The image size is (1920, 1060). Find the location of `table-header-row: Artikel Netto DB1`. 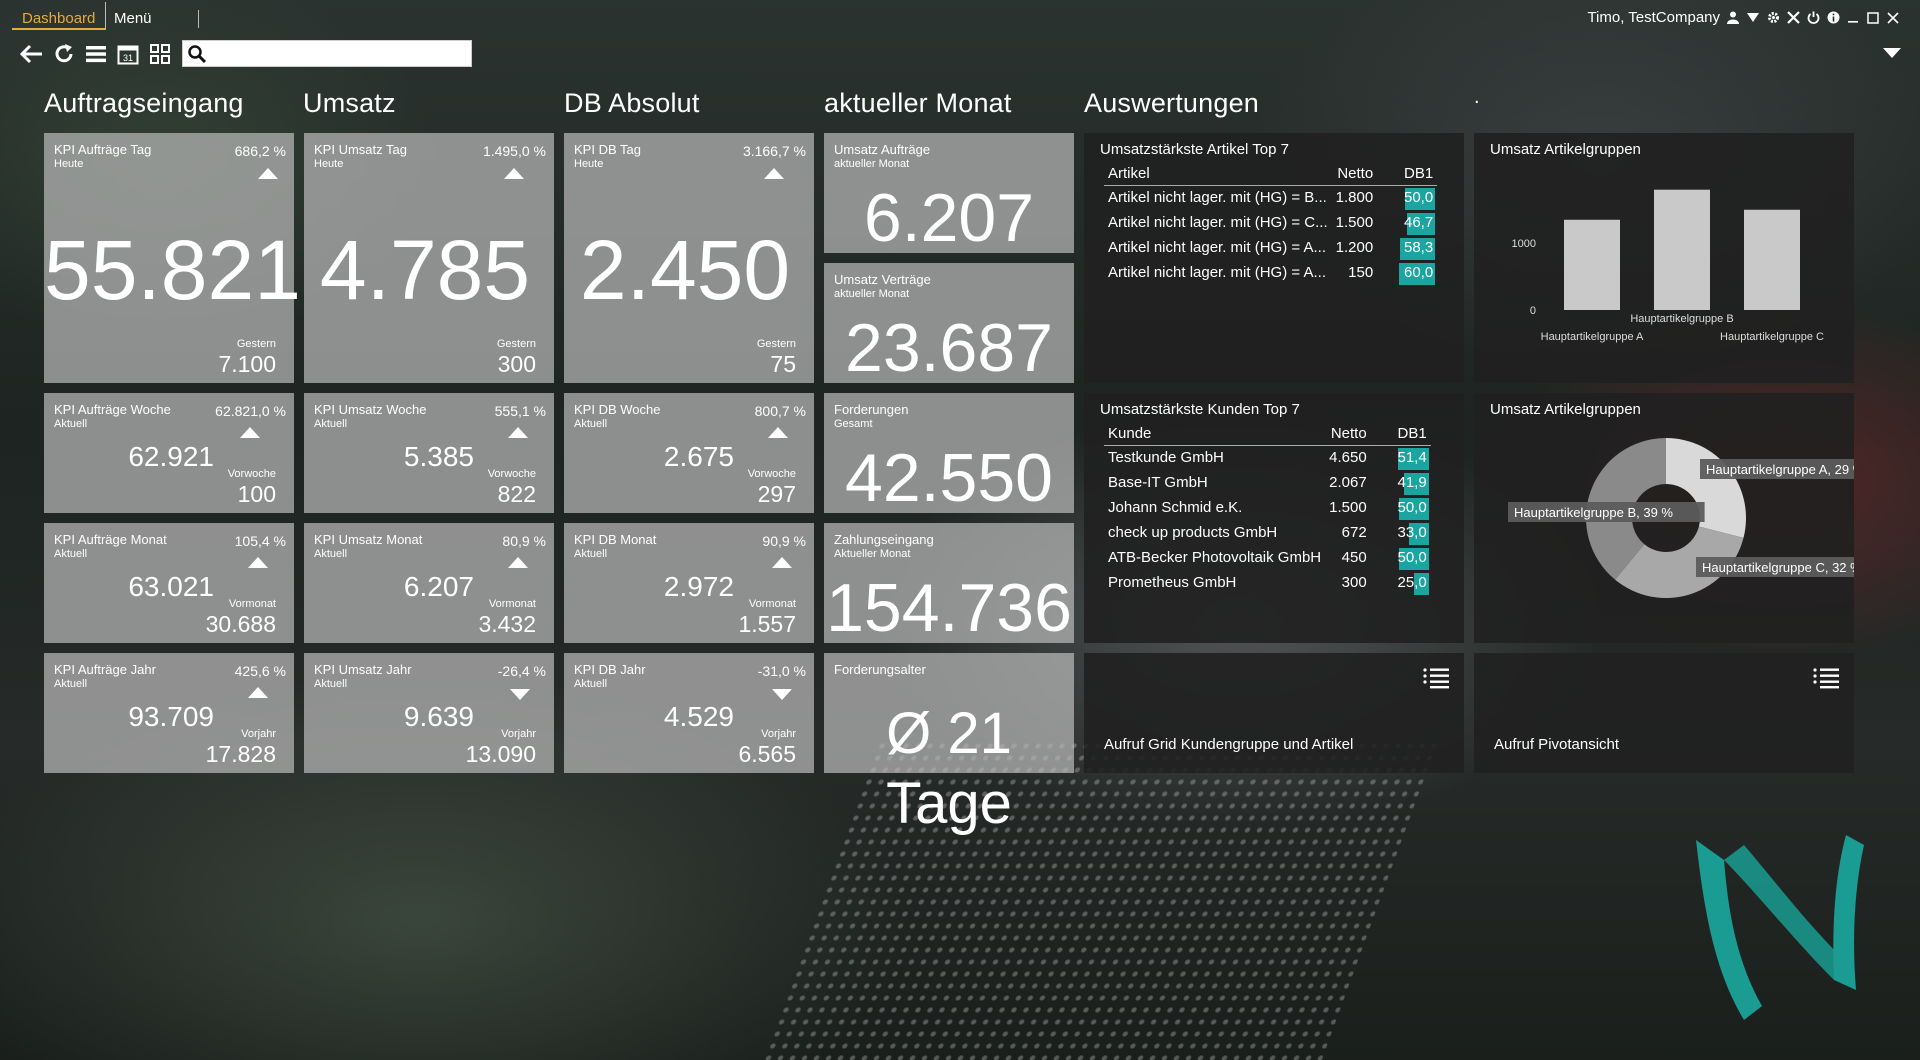

table-header-row: Artikel Netto DB1 is located at coordinates (1271, 174).